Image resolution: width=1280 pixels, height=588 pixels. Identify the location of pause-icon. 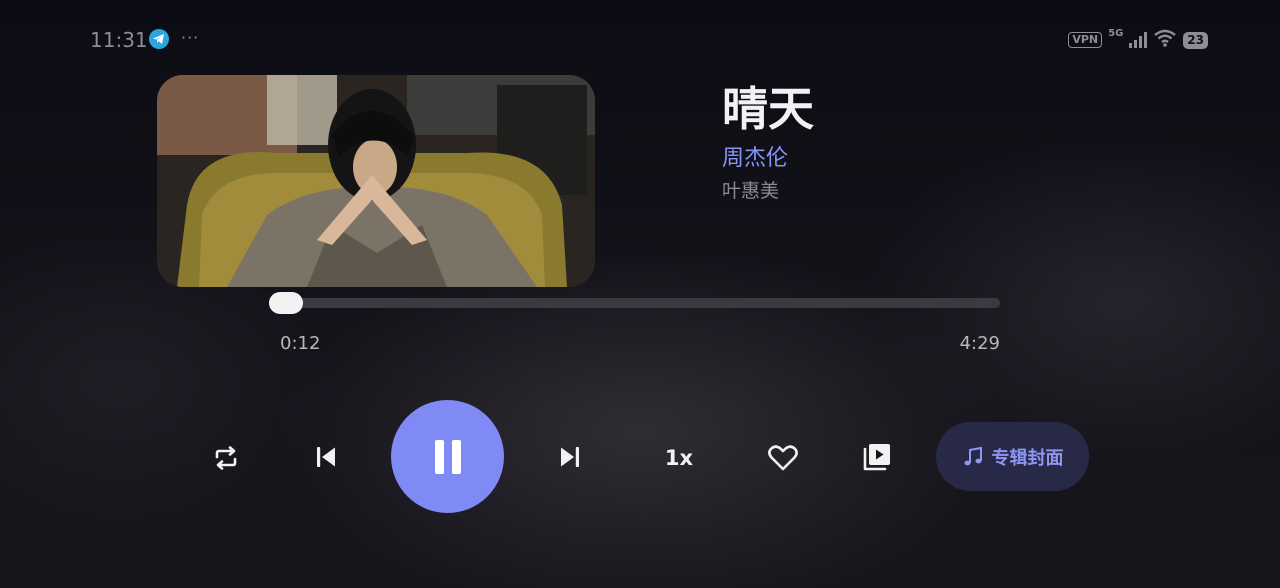
(447, 456).